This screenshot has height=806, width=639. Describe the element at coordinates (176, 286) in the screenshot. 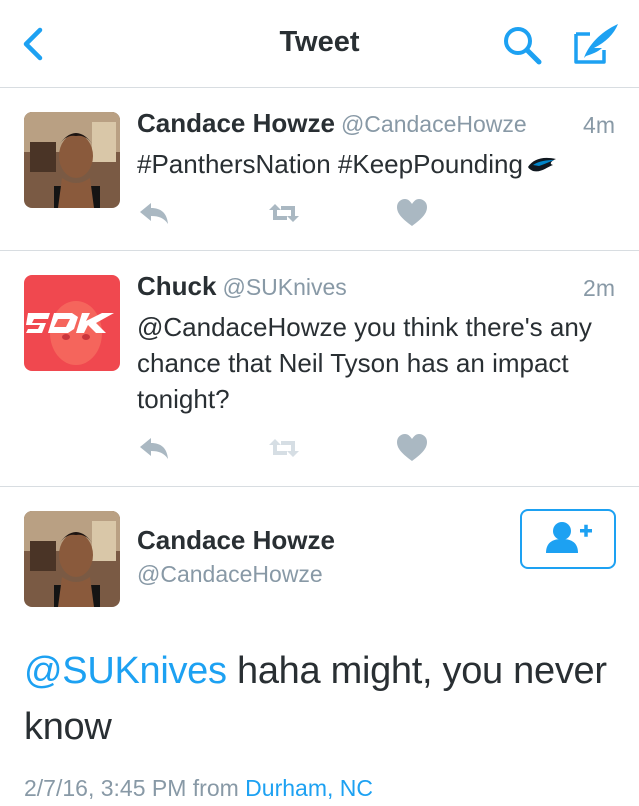

I see `user-name: Chuck` at that location.